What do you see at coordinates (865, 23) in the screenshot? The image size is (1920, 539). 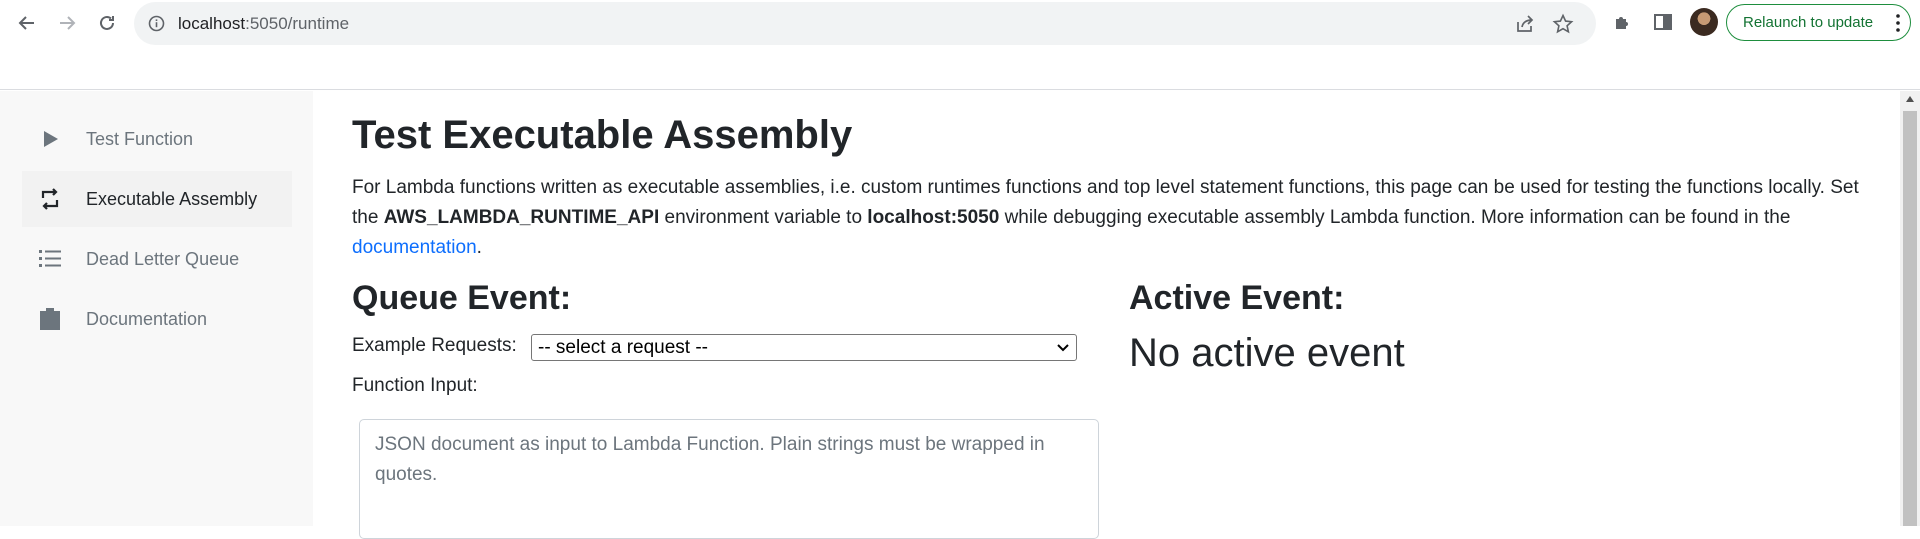 I see `address-bar: localhost:5050/runtime` at bounding box center [865, 23].